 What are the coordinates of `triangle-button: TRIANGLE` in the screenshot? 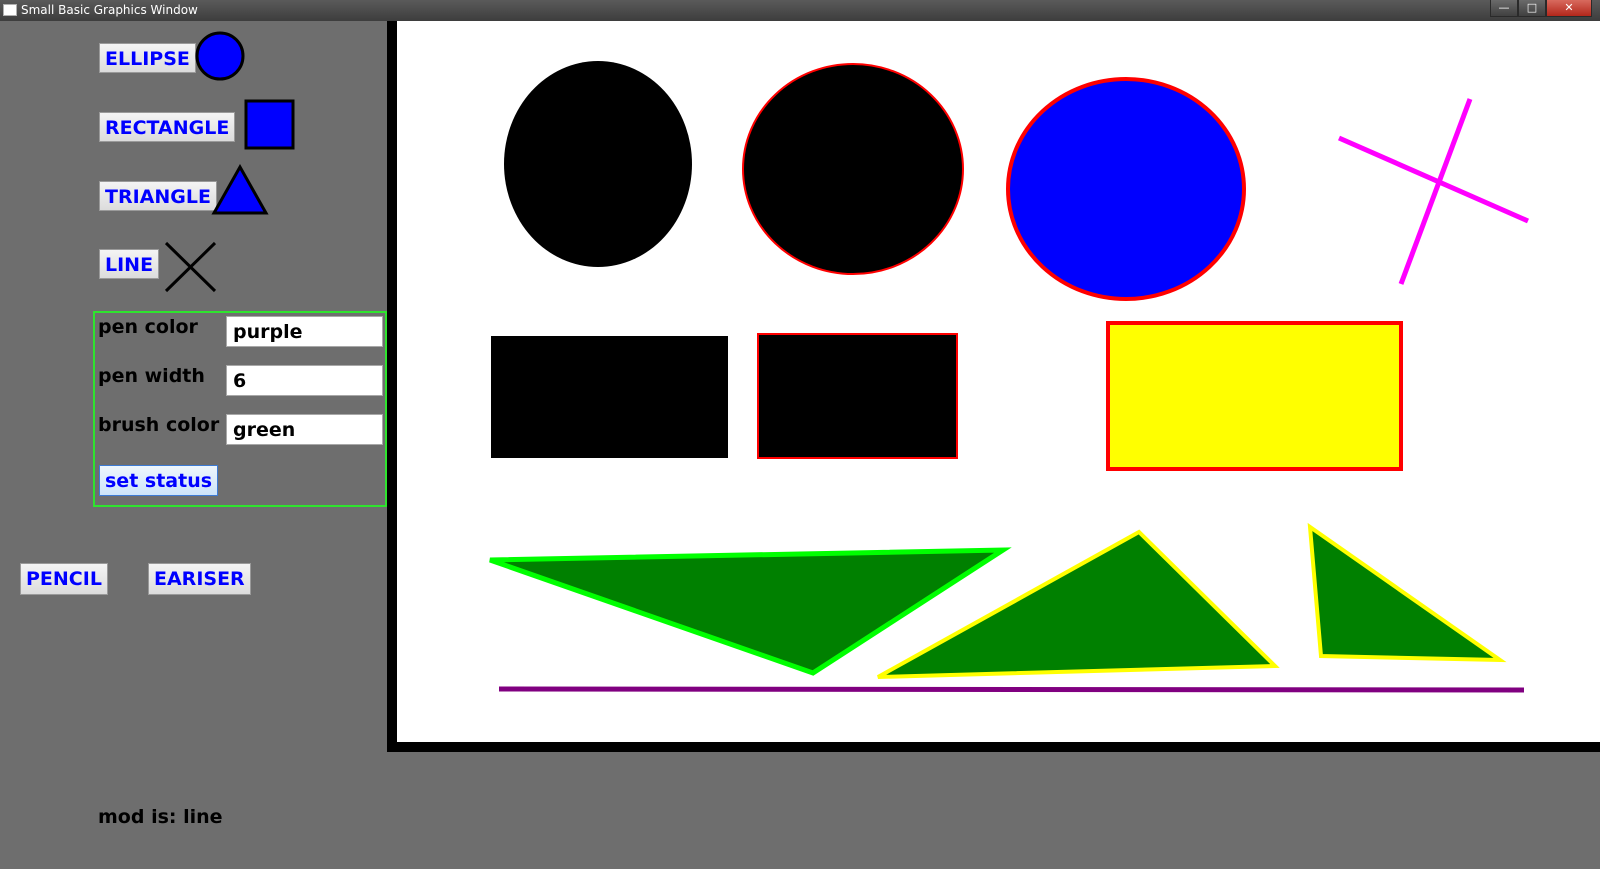 It's located at (158, 196).